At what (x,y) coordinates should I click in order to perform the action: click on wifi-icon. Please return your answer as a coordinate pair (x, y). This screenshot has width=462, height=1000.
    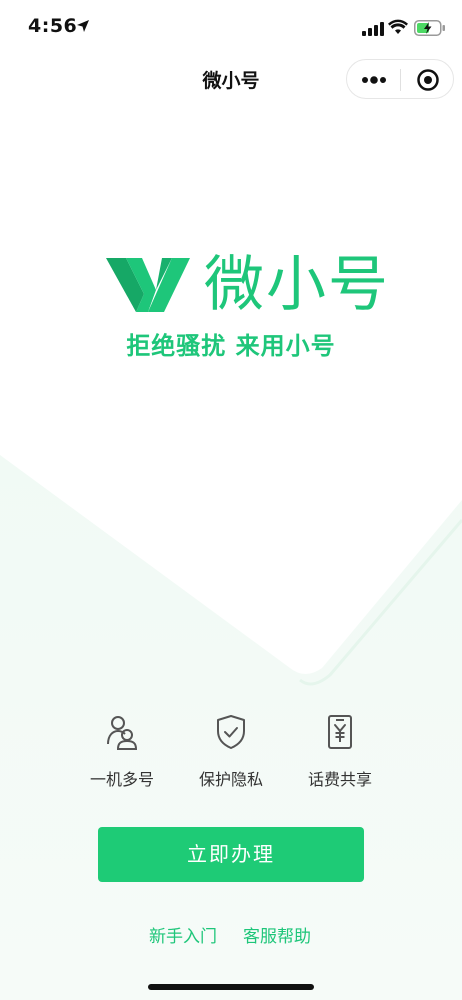
    Looking at the image, I should click on (398, 26).